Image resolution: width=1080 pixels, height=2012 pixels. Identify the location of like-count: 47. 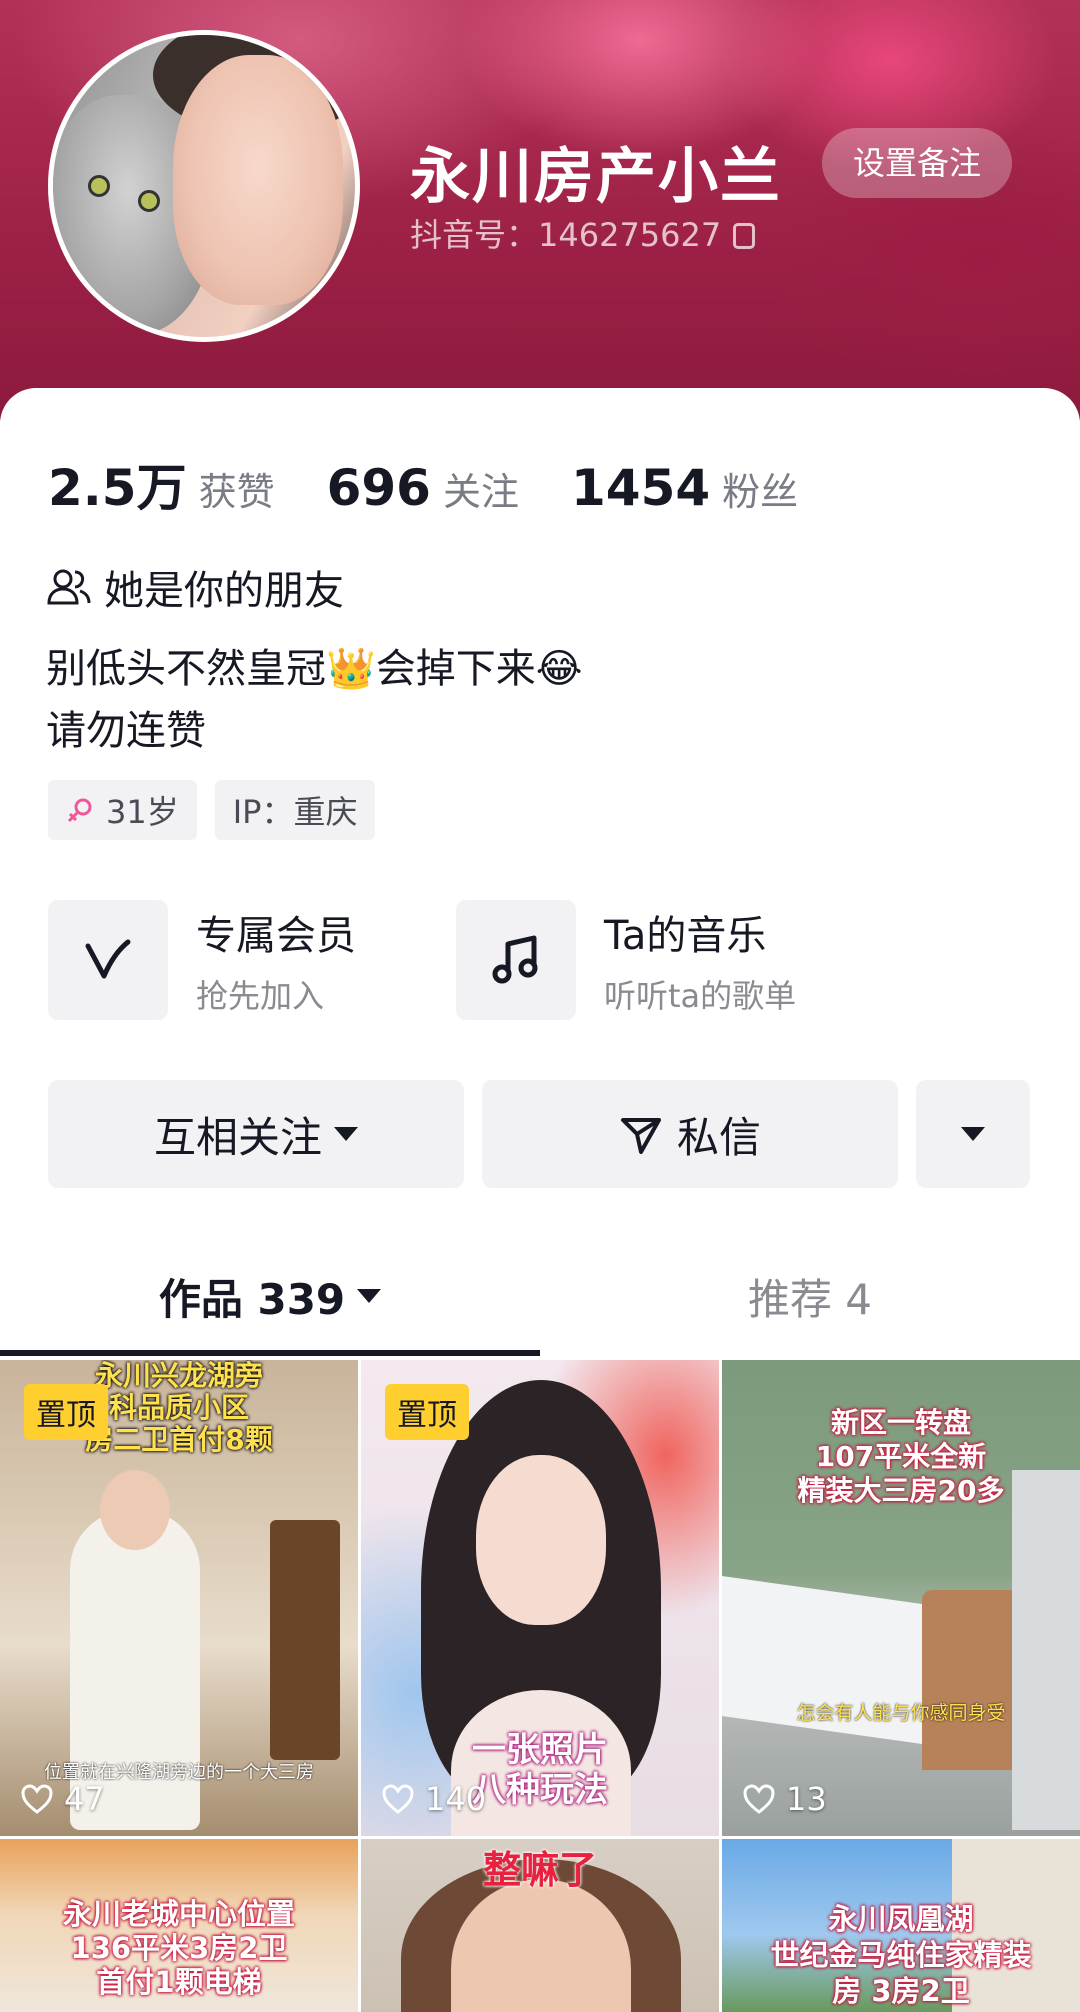
(62, 1799).